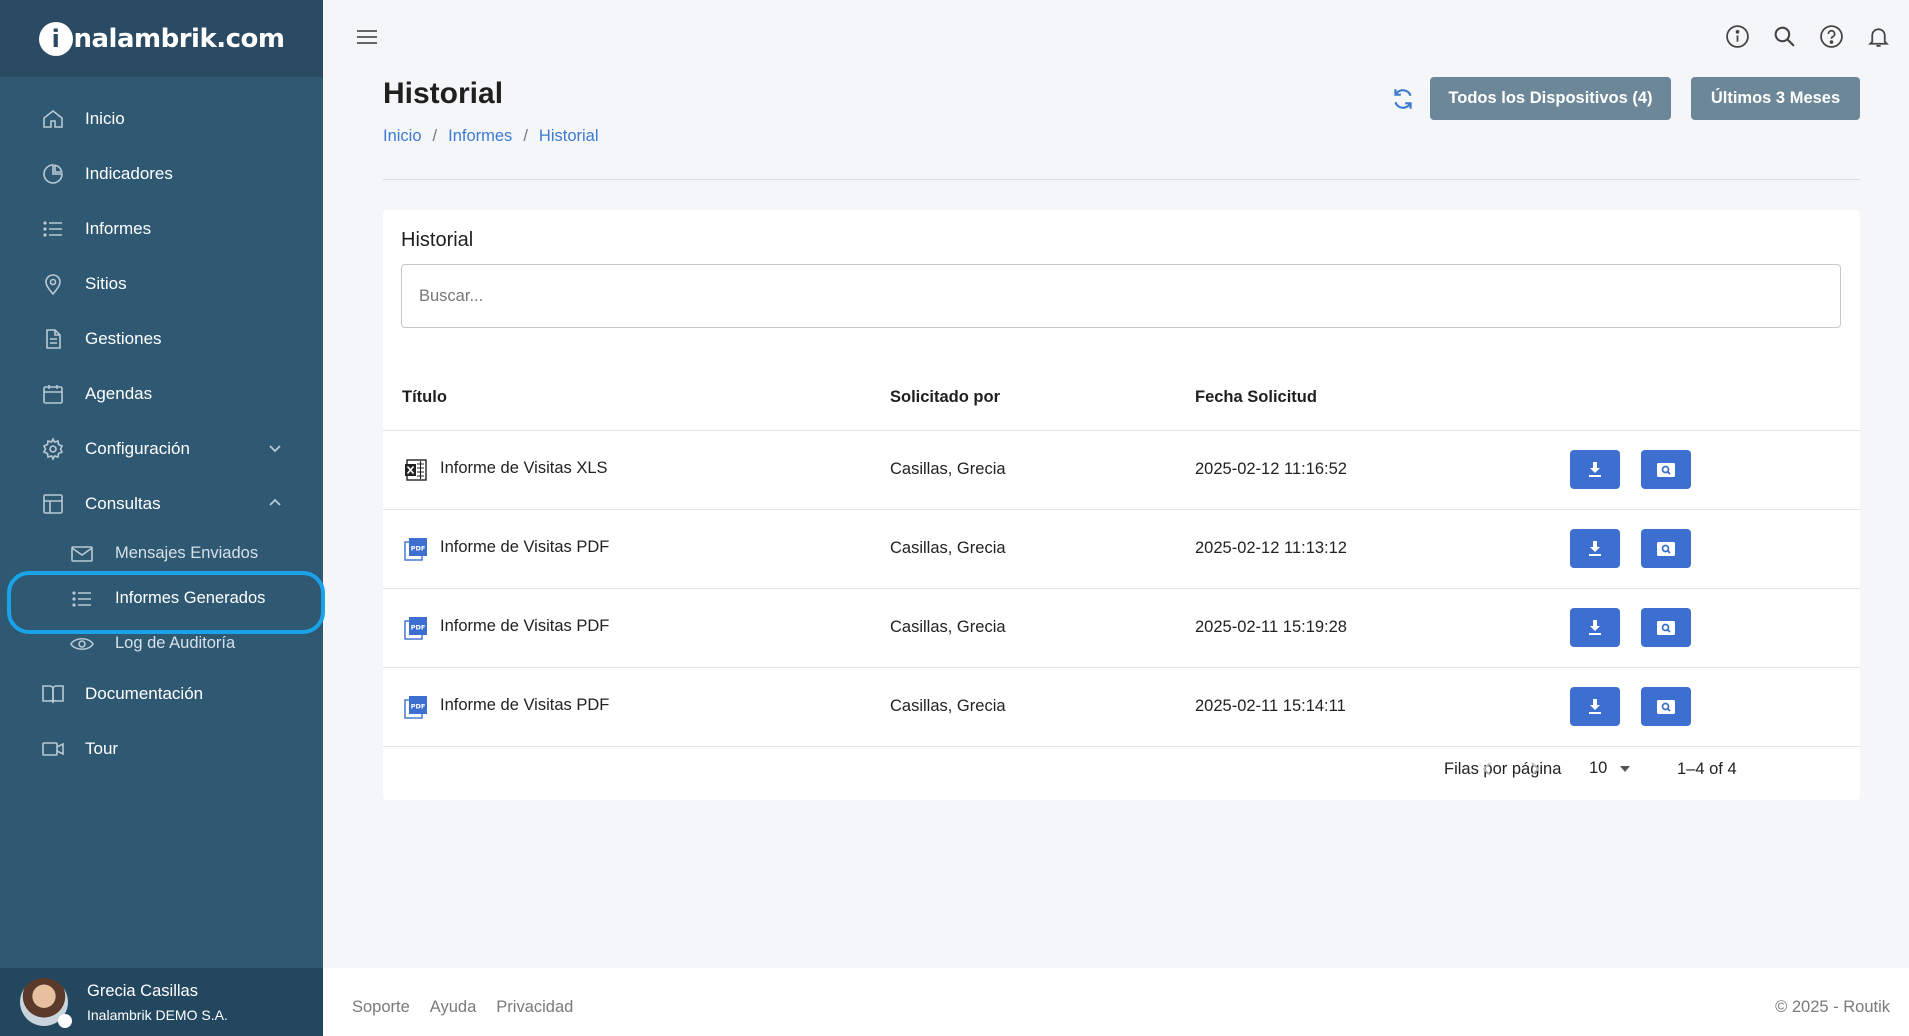 Image resolution: width=1909 pixels, height=1036 pixels. I want to click on top-toolbar, so click(1808, 36).